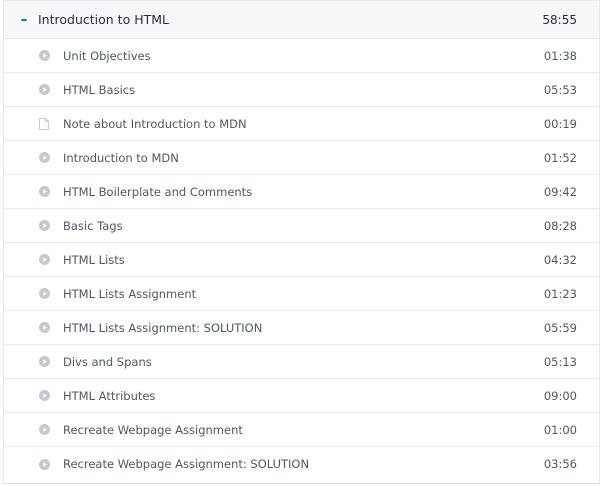 This screenshot has width=601, height=486. Describe the element at coordinates (560, 361) in the screenshot. I see `lecture-duration: 05:13` at that location.